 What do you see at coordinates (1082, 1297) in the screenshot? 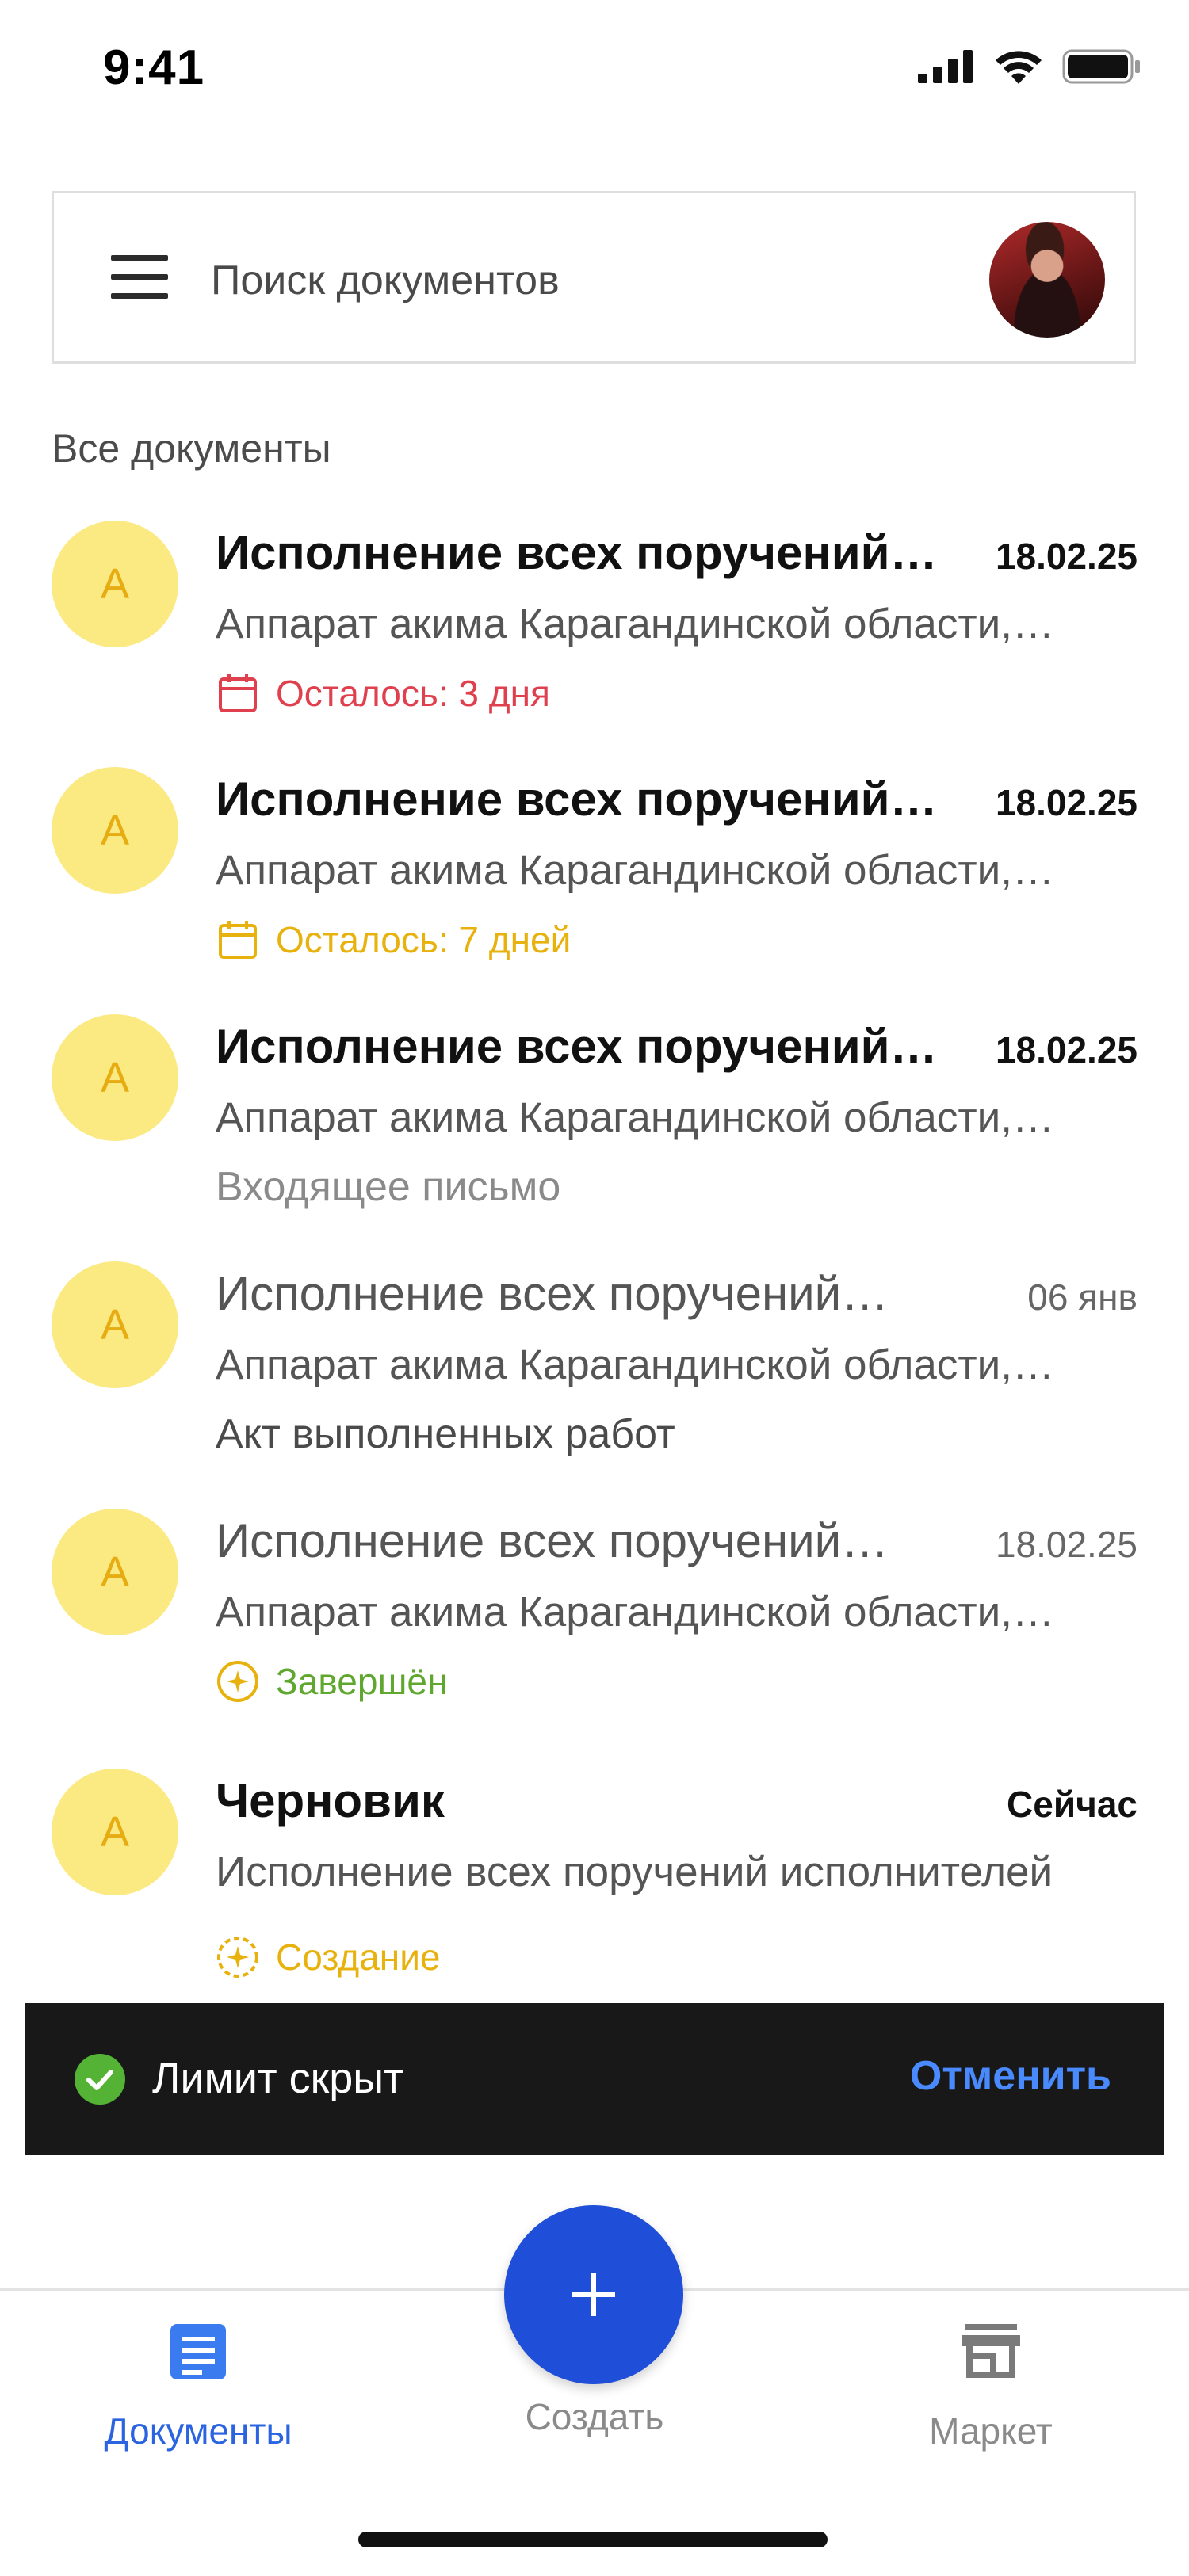
I see `document-date: 06 янв` at bounding box center [1082, 1297].